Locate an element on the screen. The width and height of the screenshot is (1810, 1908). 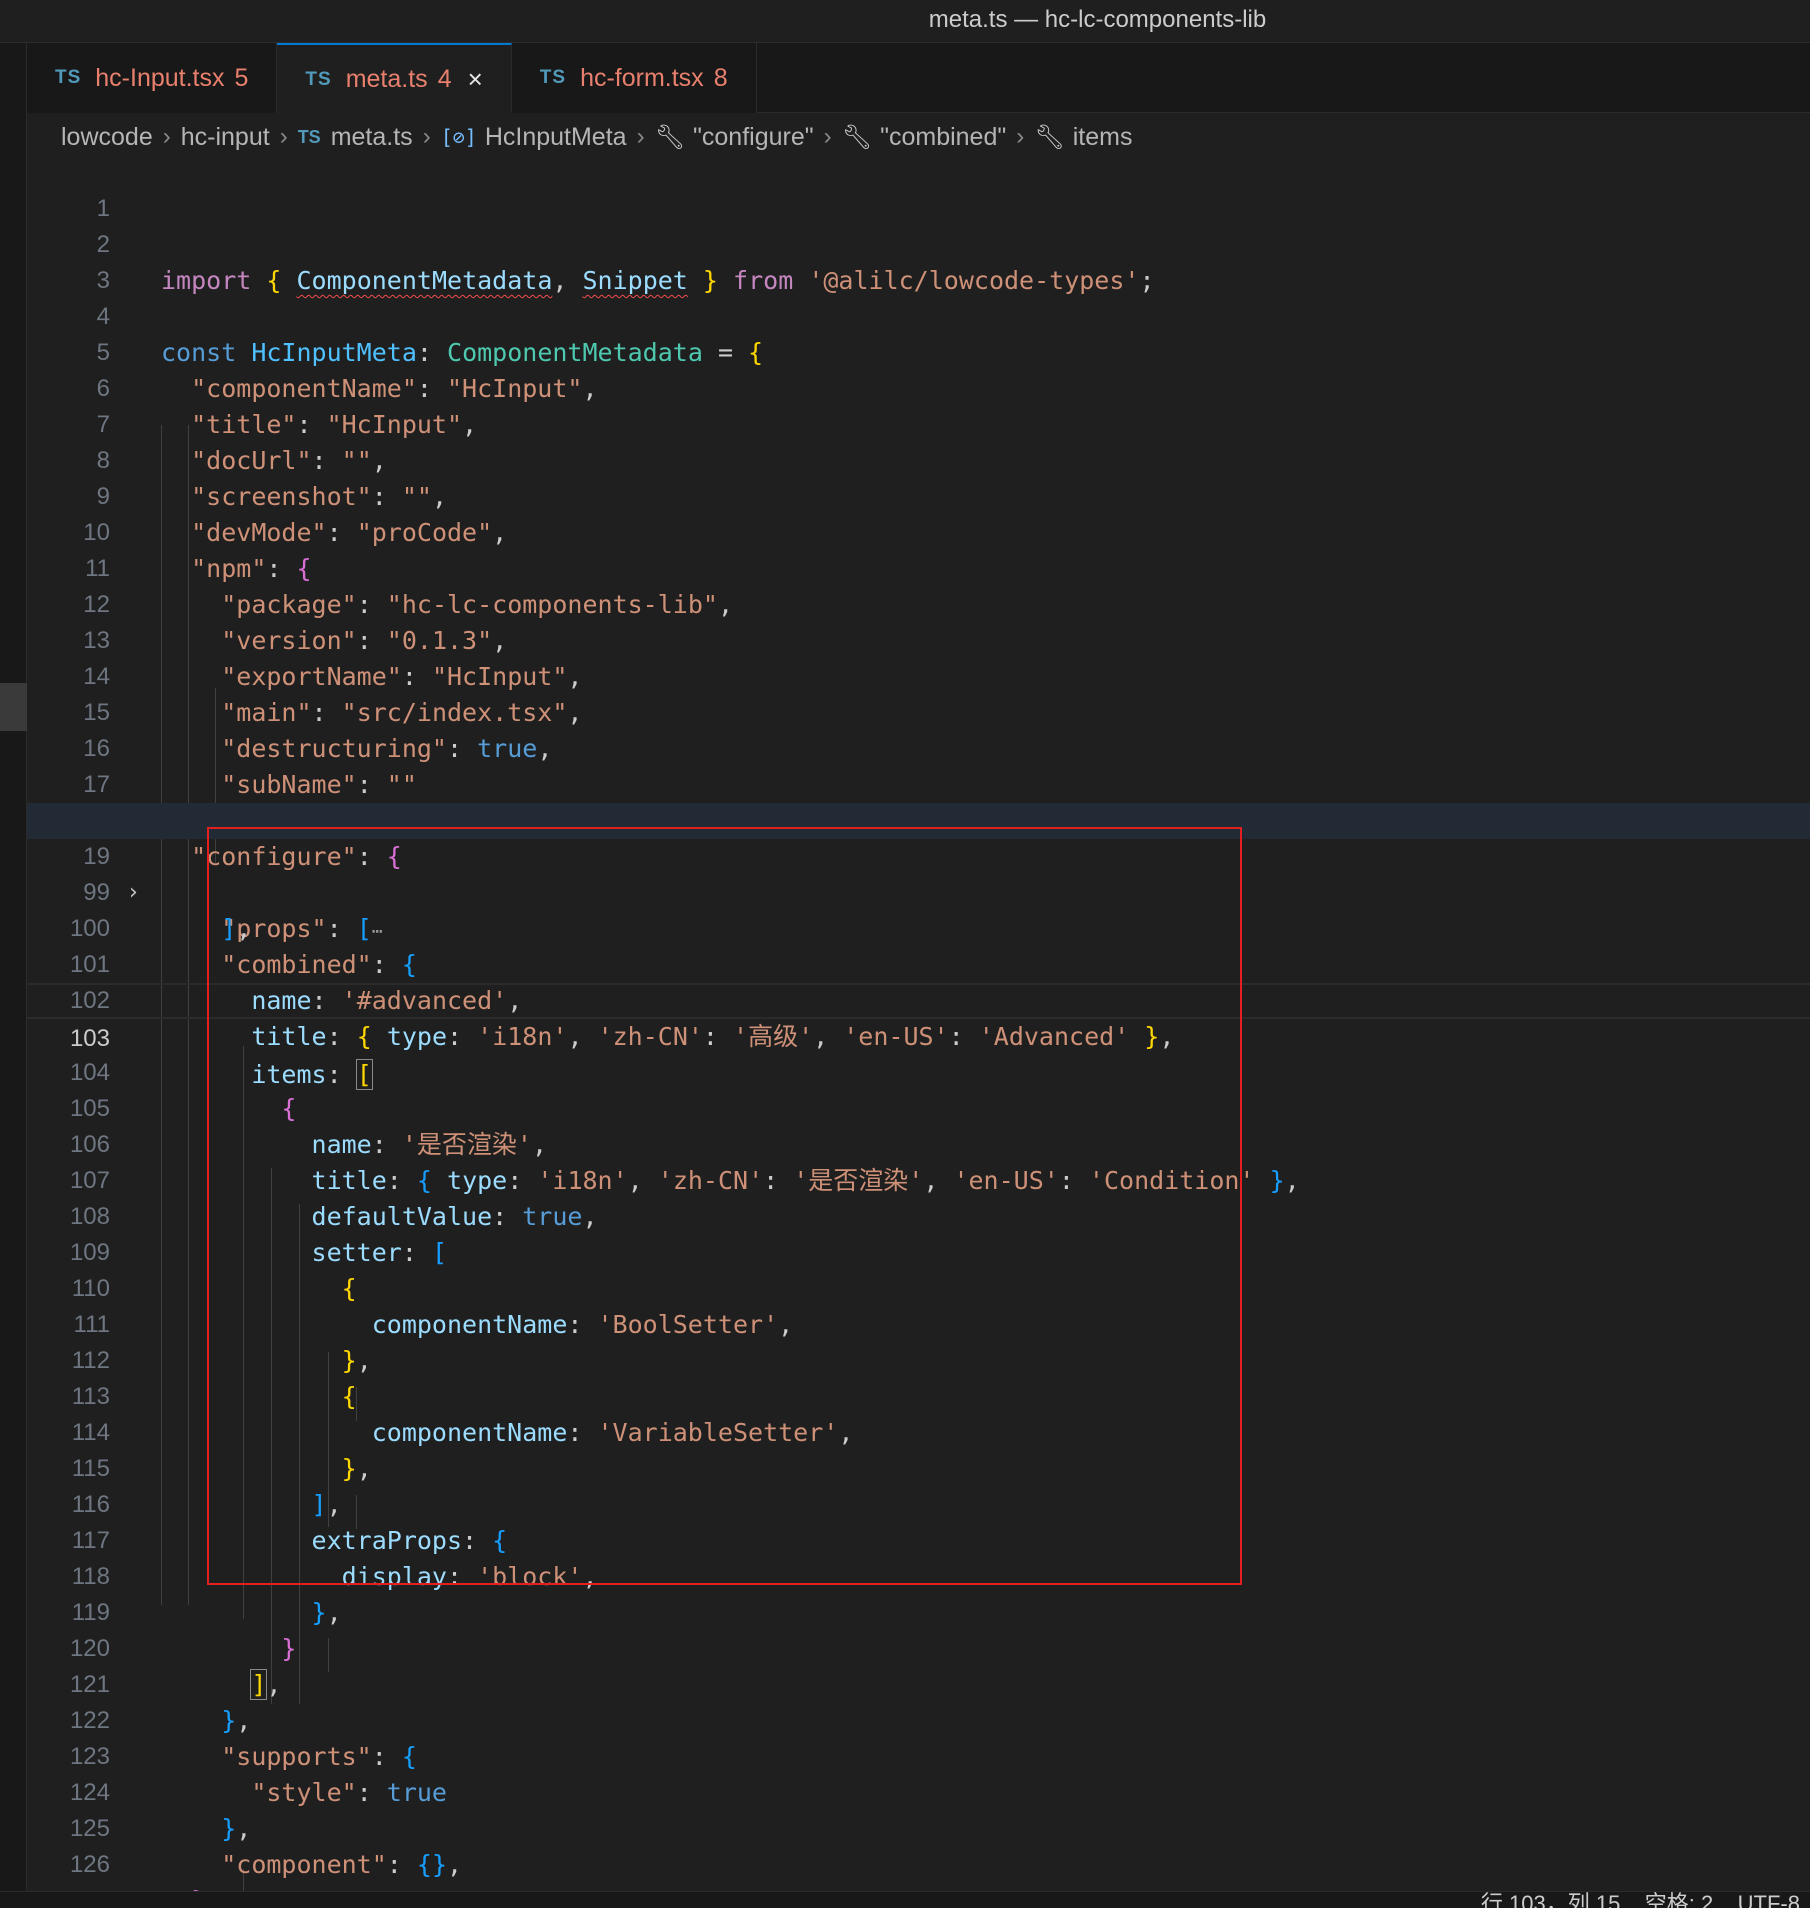
window-title: meta.ts — hc-lc-components-lib is located at coordinates (1097, 19).